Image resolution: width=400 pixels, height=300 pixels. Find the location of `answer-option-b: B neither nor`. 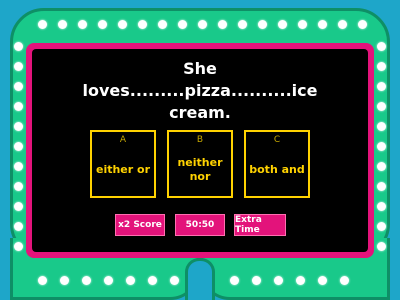

answer-option-b: B neither nor is located at coordinates (200, 164).